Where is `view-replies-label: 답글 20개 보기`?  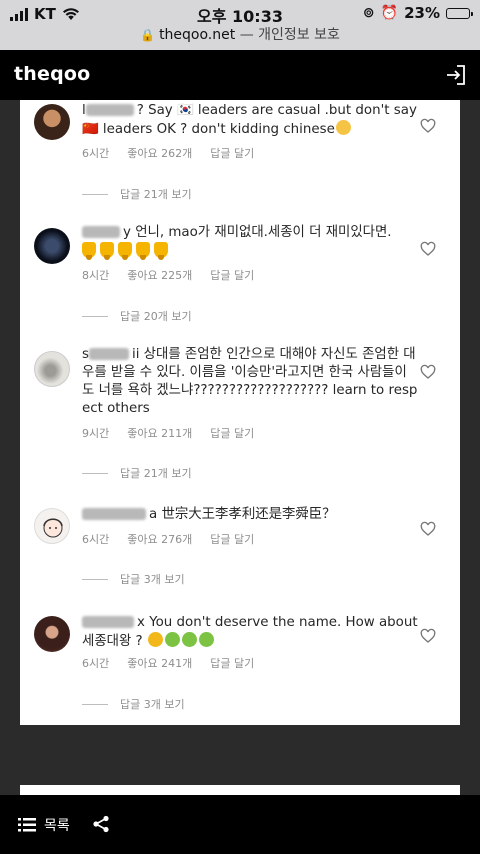
view-replies-label: 답글 20개 보기 is located at coordinates (156, 316).